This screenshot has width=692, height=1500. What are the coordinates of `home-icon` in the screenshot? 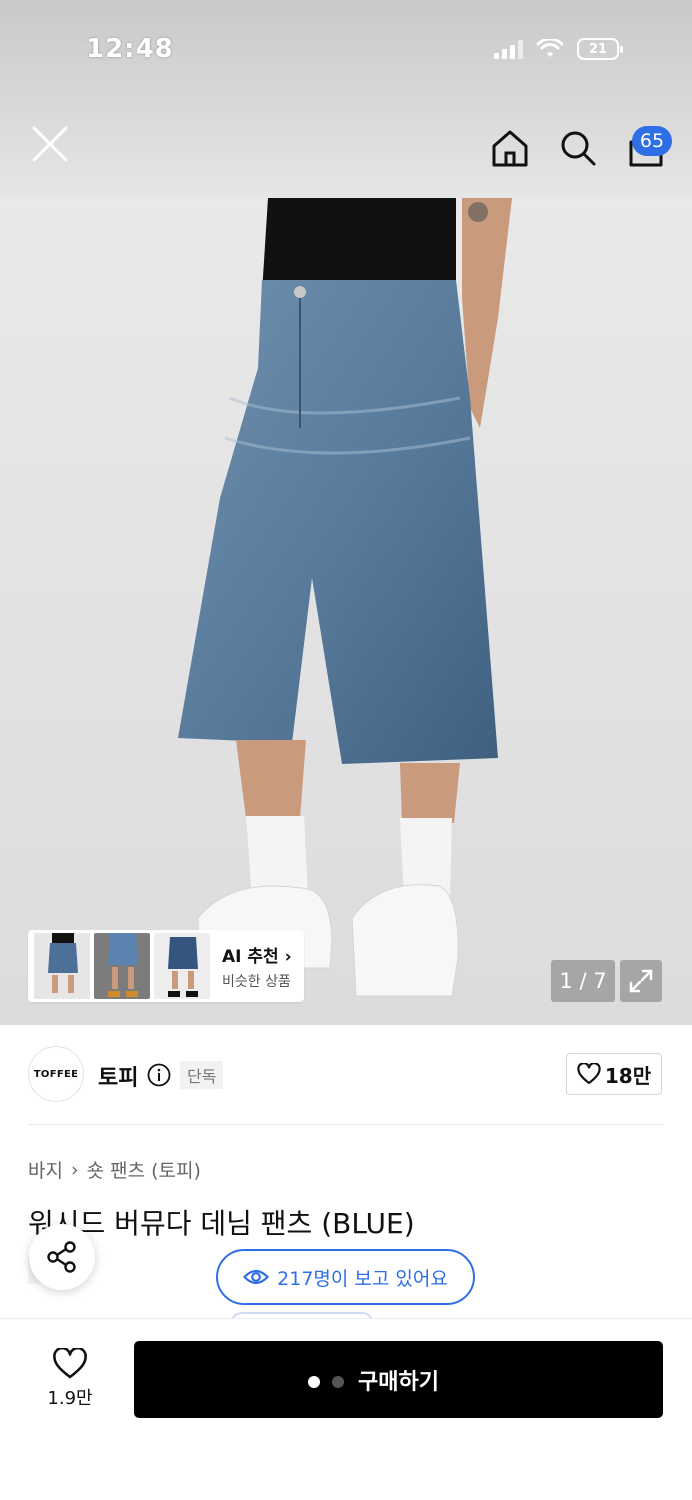 It's located at (510, 148).